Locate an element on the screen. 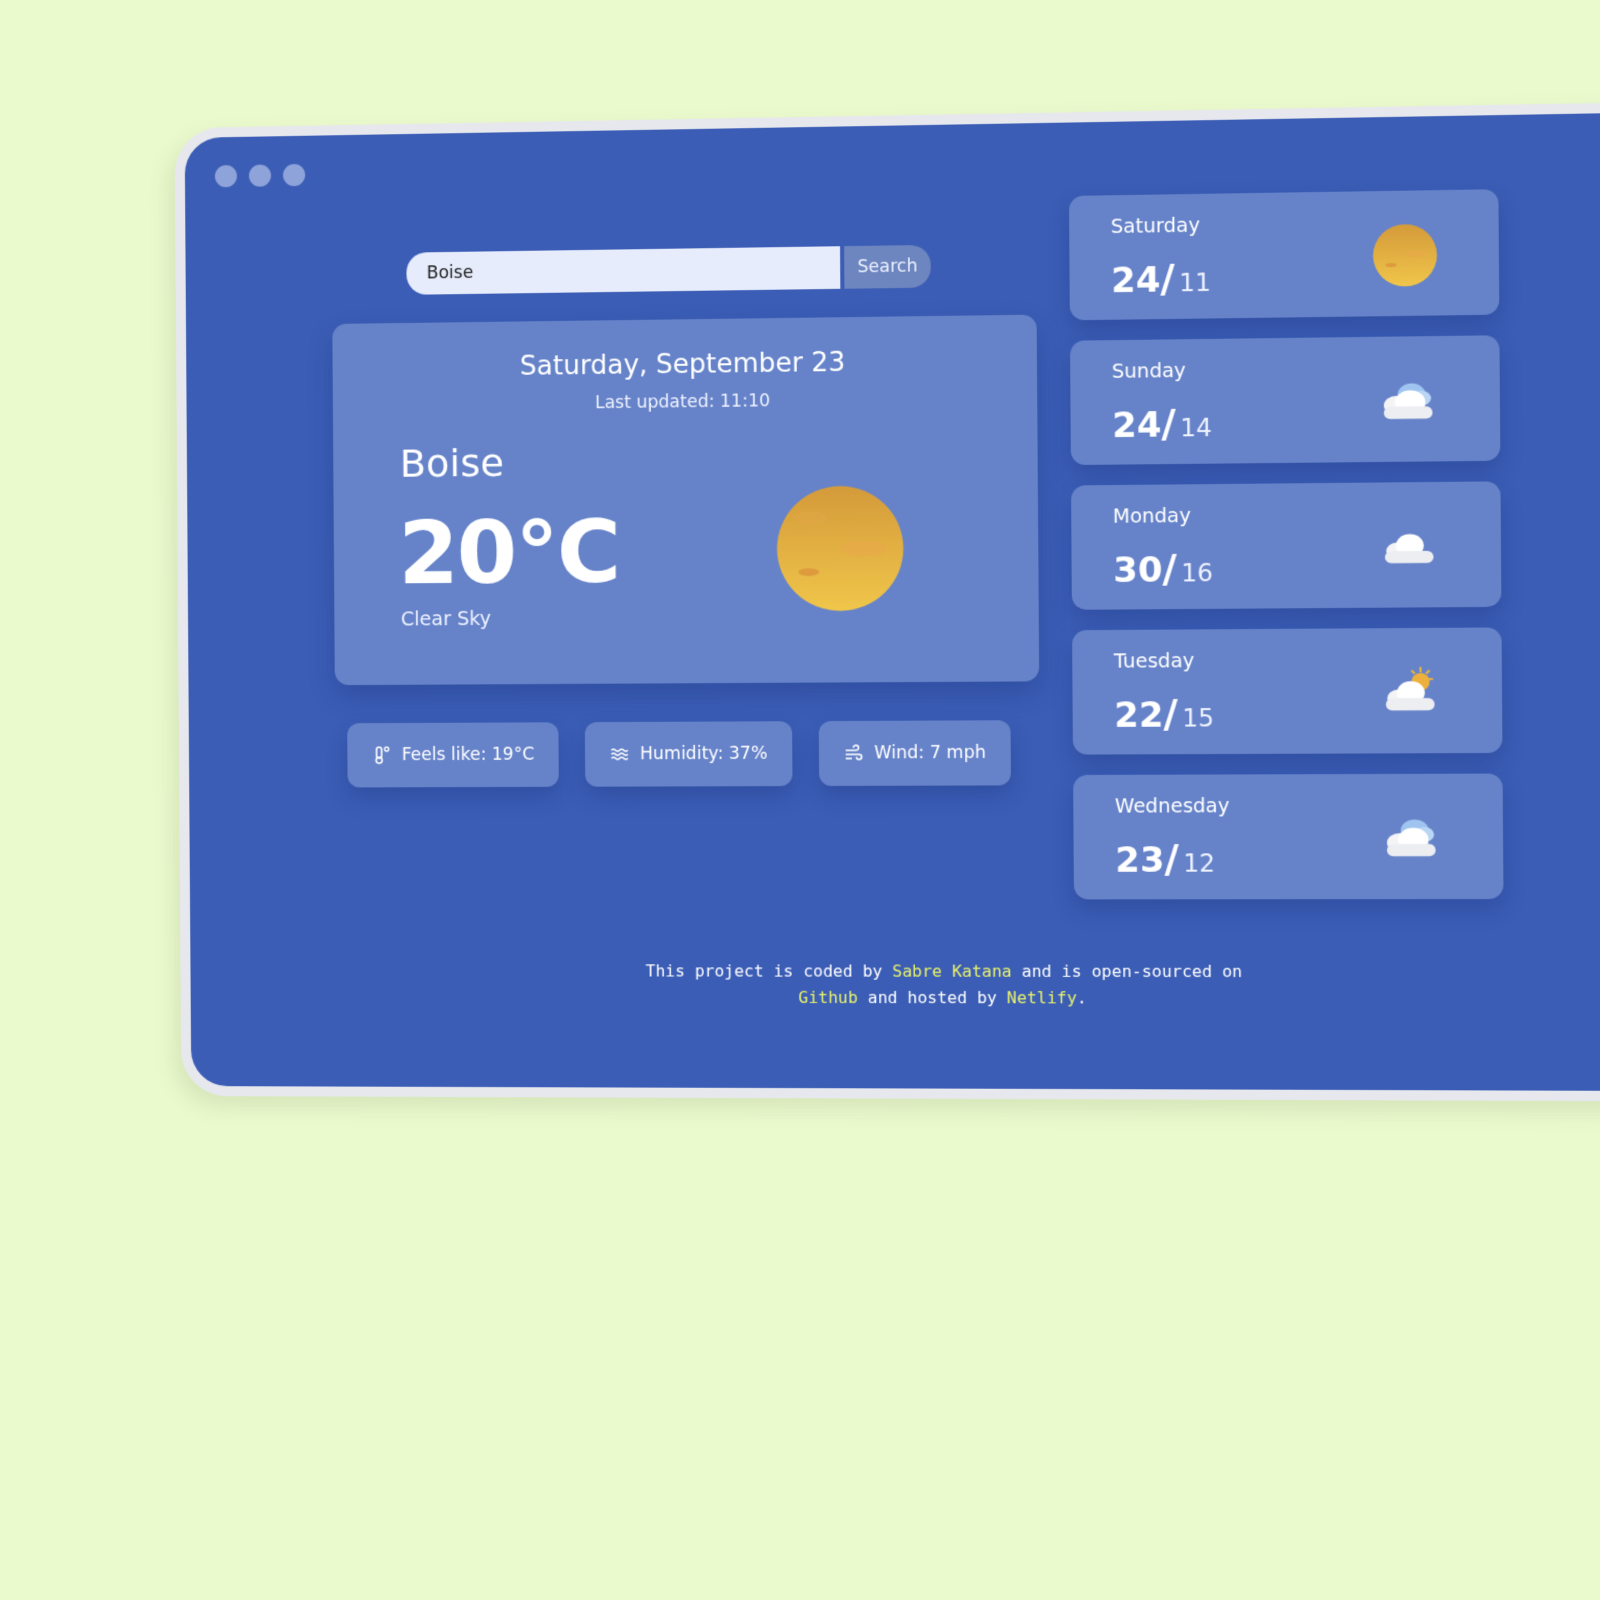 The image size is (1600, 1600). current-description: Clear Sky is located at coordinates (446, 619).